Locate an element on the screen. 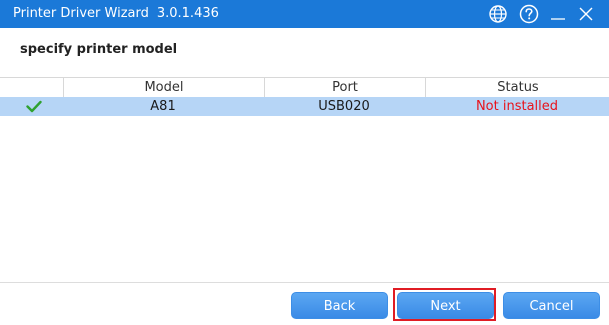 This screenshot has width=609, height=325. app-version: 3.0.1.436 is located at coordinates (187, 13).